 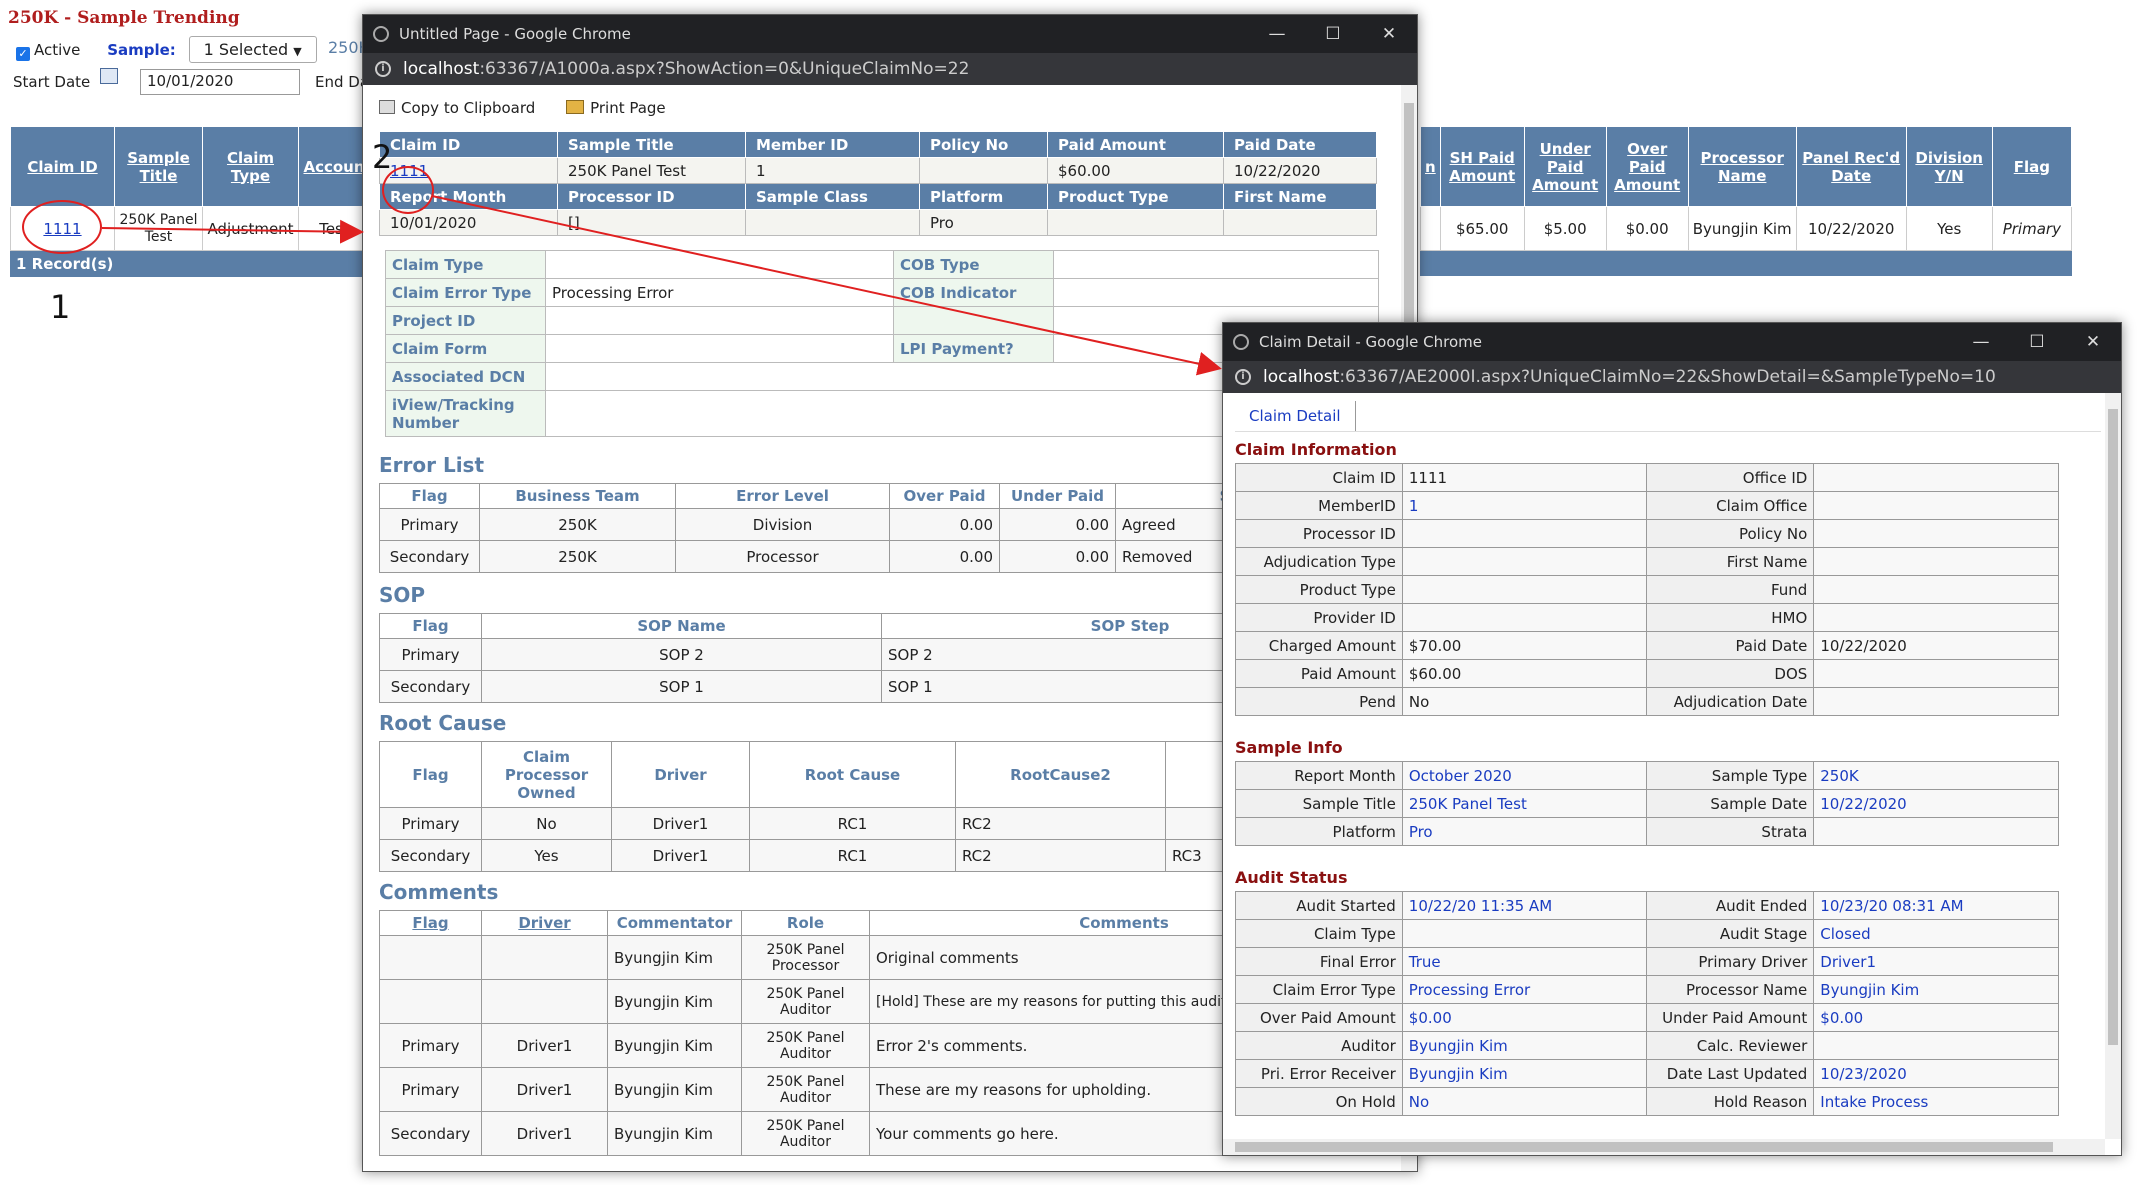 What do you see at coordinates (1319, 775) in the screenshot?
I see `field-label: Report Month` at bounding box center [1319, 775].